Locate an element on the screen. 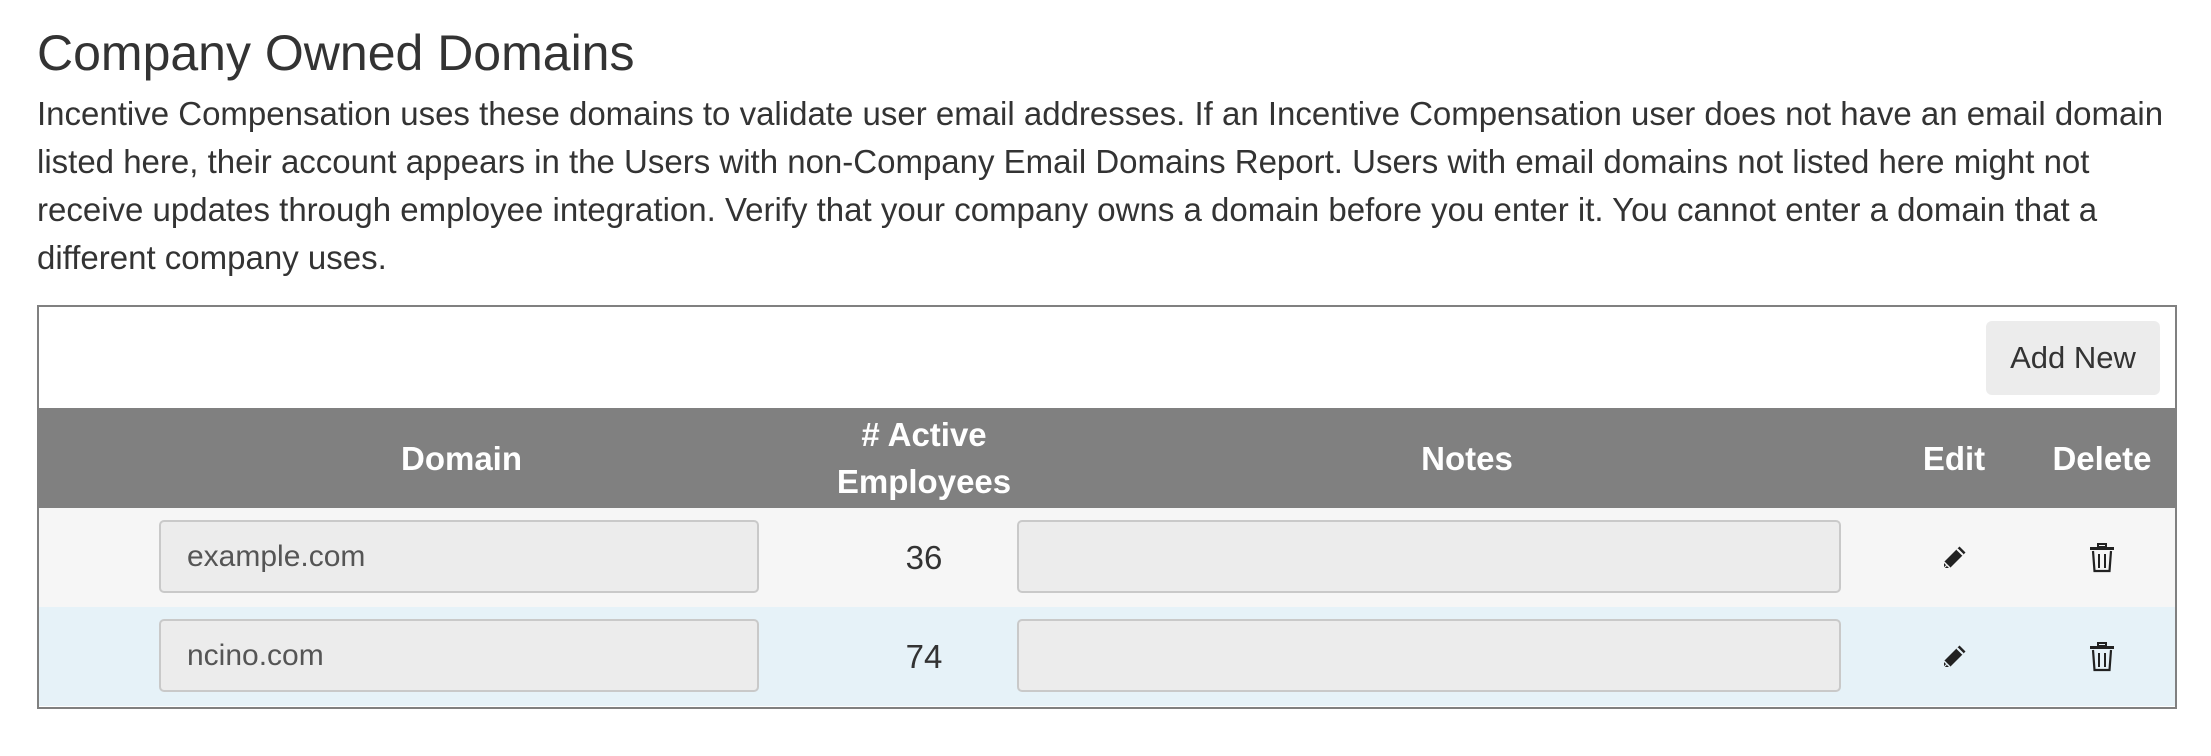 This screenshot has width=2211, height=756. column-header-active-line1: # Active is located at coordinates (924, 434).